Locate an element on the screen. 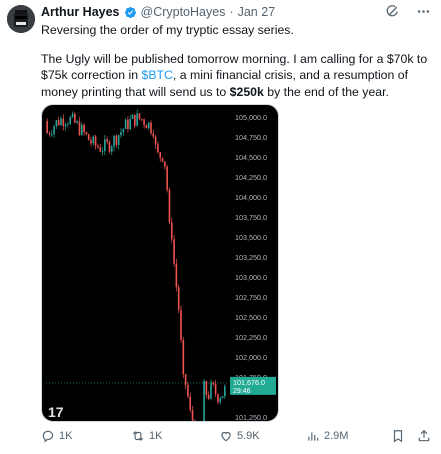 This screenshot has width=441, height=454. repost-icon is located at coordinates (138, 436).